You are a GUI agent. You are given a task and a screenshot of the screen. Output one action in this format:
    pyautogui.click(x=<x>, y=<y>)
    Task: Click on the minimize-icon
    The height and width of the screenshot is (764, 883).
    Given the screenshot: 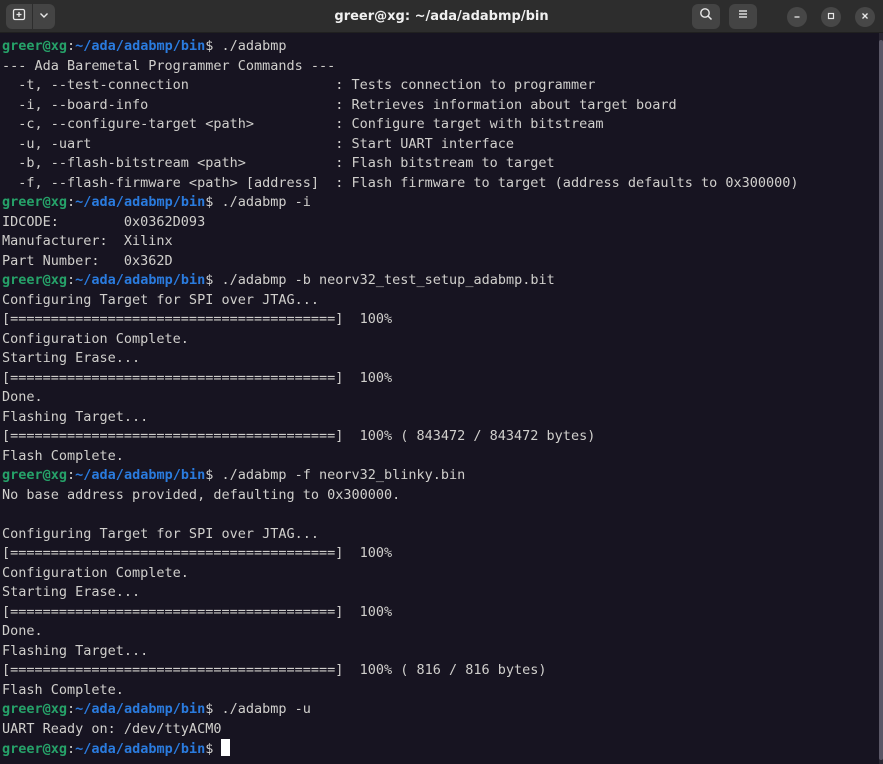 What is the action you would take?
    pyautogui.click(x=797, y=17)
    